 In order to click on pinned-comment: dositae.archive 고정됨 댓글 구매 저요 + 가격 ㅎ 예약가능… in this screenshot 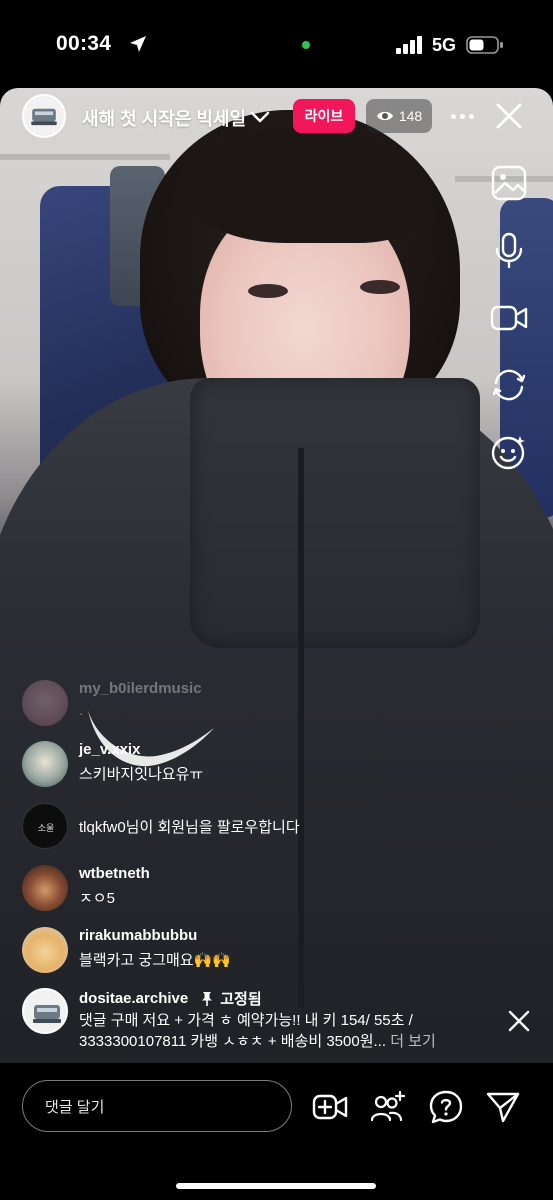, I will do `click(262, 1021)`.